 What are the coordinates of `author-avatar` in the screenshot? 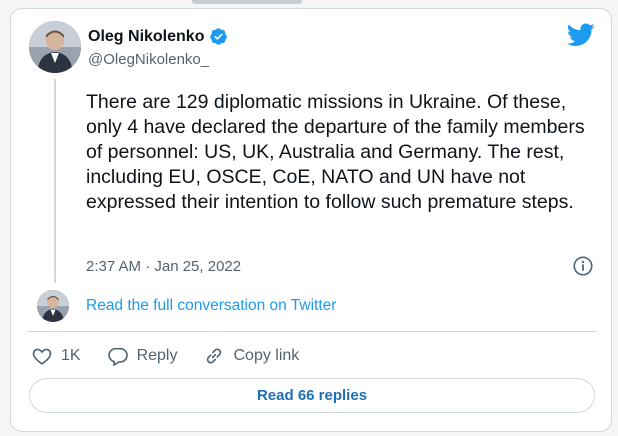 It's located at (55, 47).